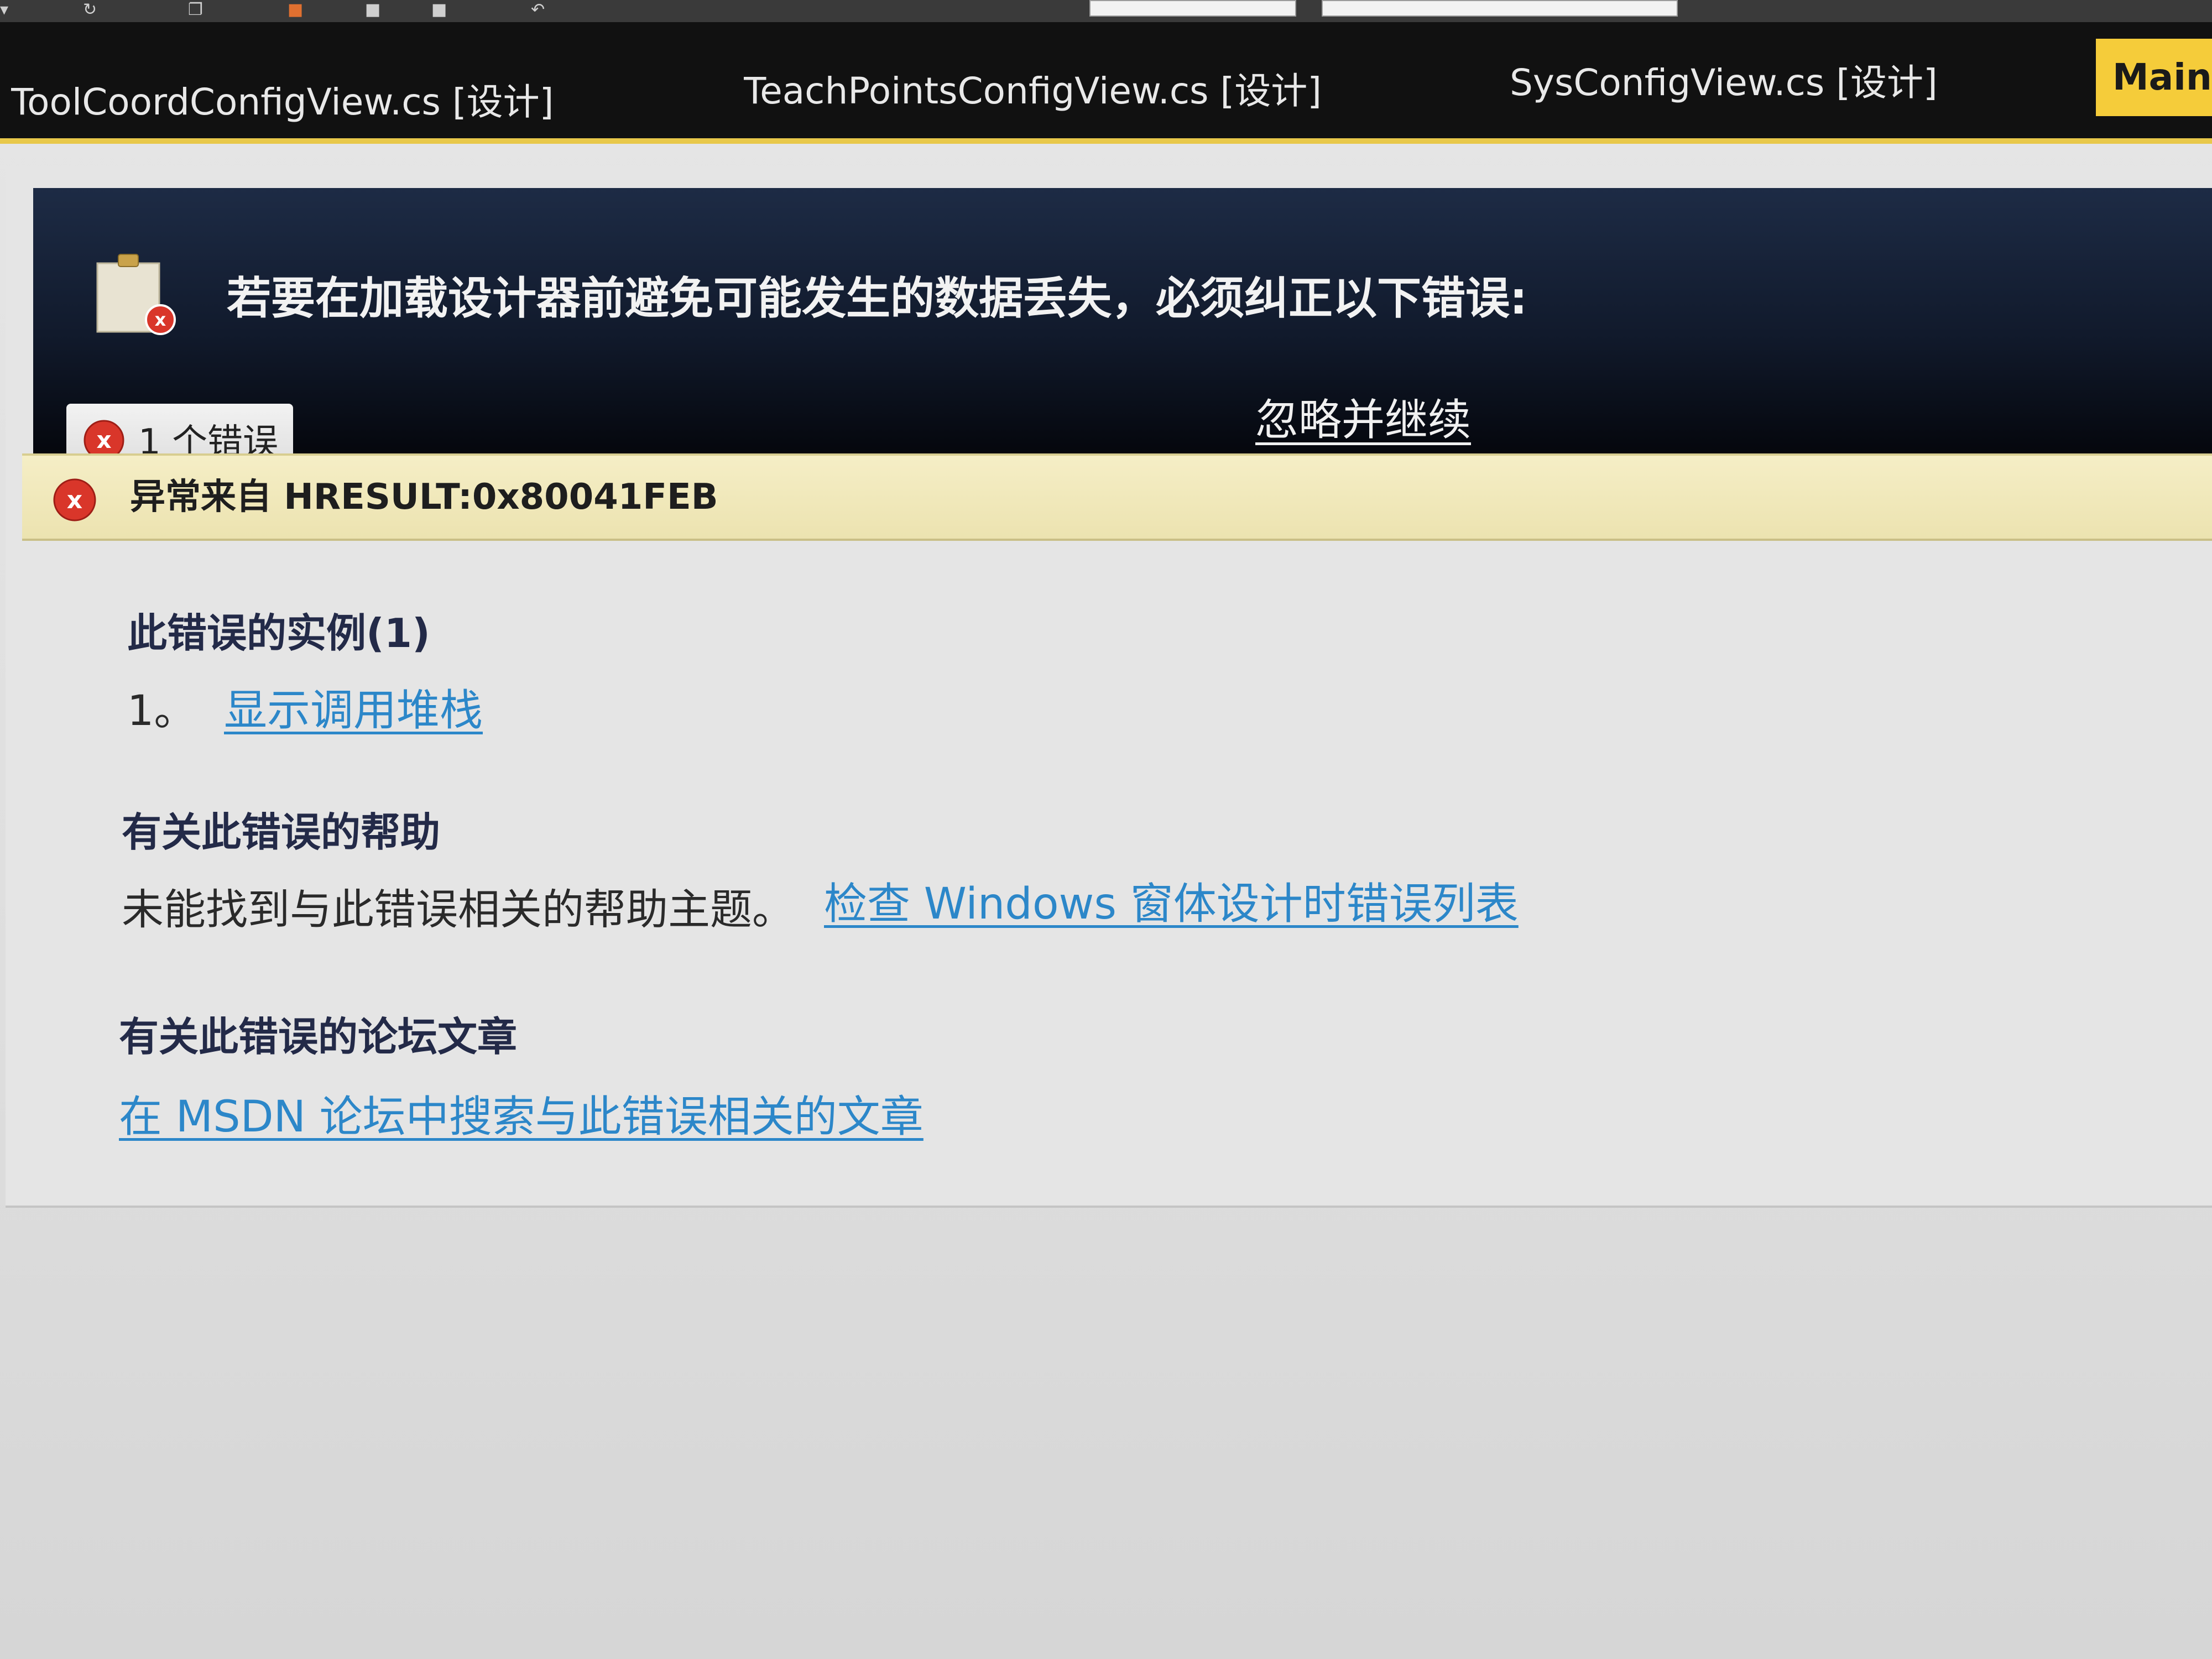 This screenshot has width=2212, height=1659. Describe the element at coordinates (205, 10) in the screenshot. I see `toolbar-copy-icon: ❐` at that location.